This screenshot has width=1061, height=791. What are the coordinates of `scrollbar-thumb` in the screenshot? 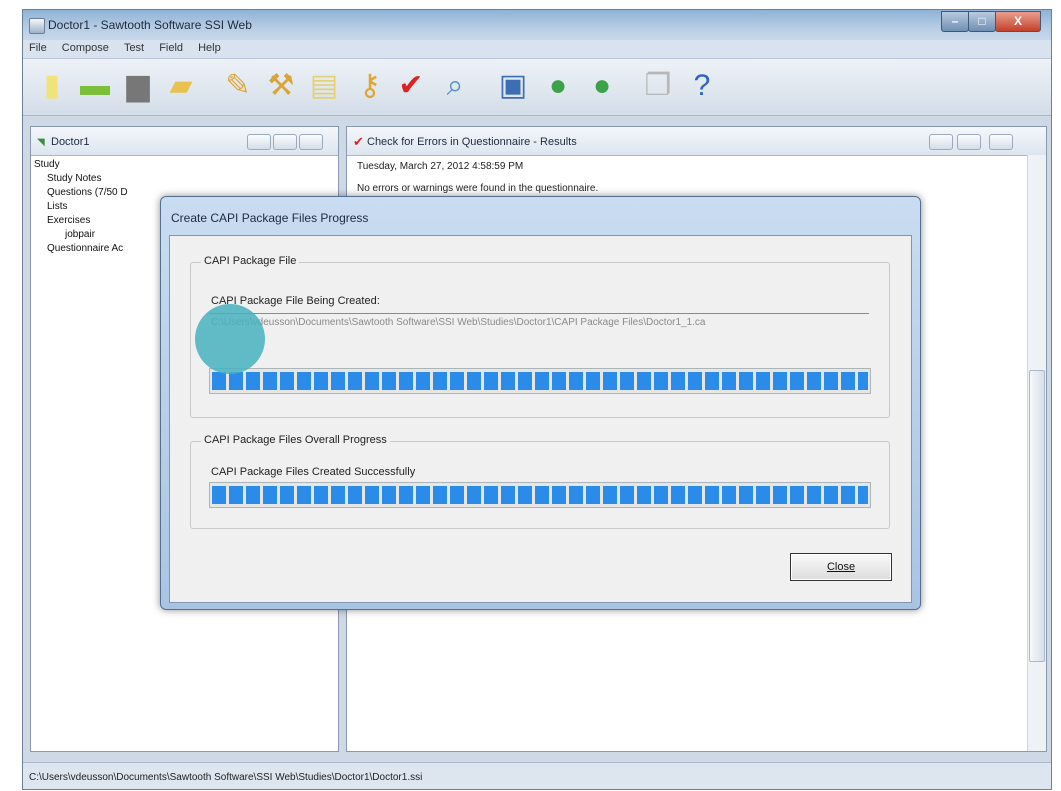 It's located at (1037, 516).